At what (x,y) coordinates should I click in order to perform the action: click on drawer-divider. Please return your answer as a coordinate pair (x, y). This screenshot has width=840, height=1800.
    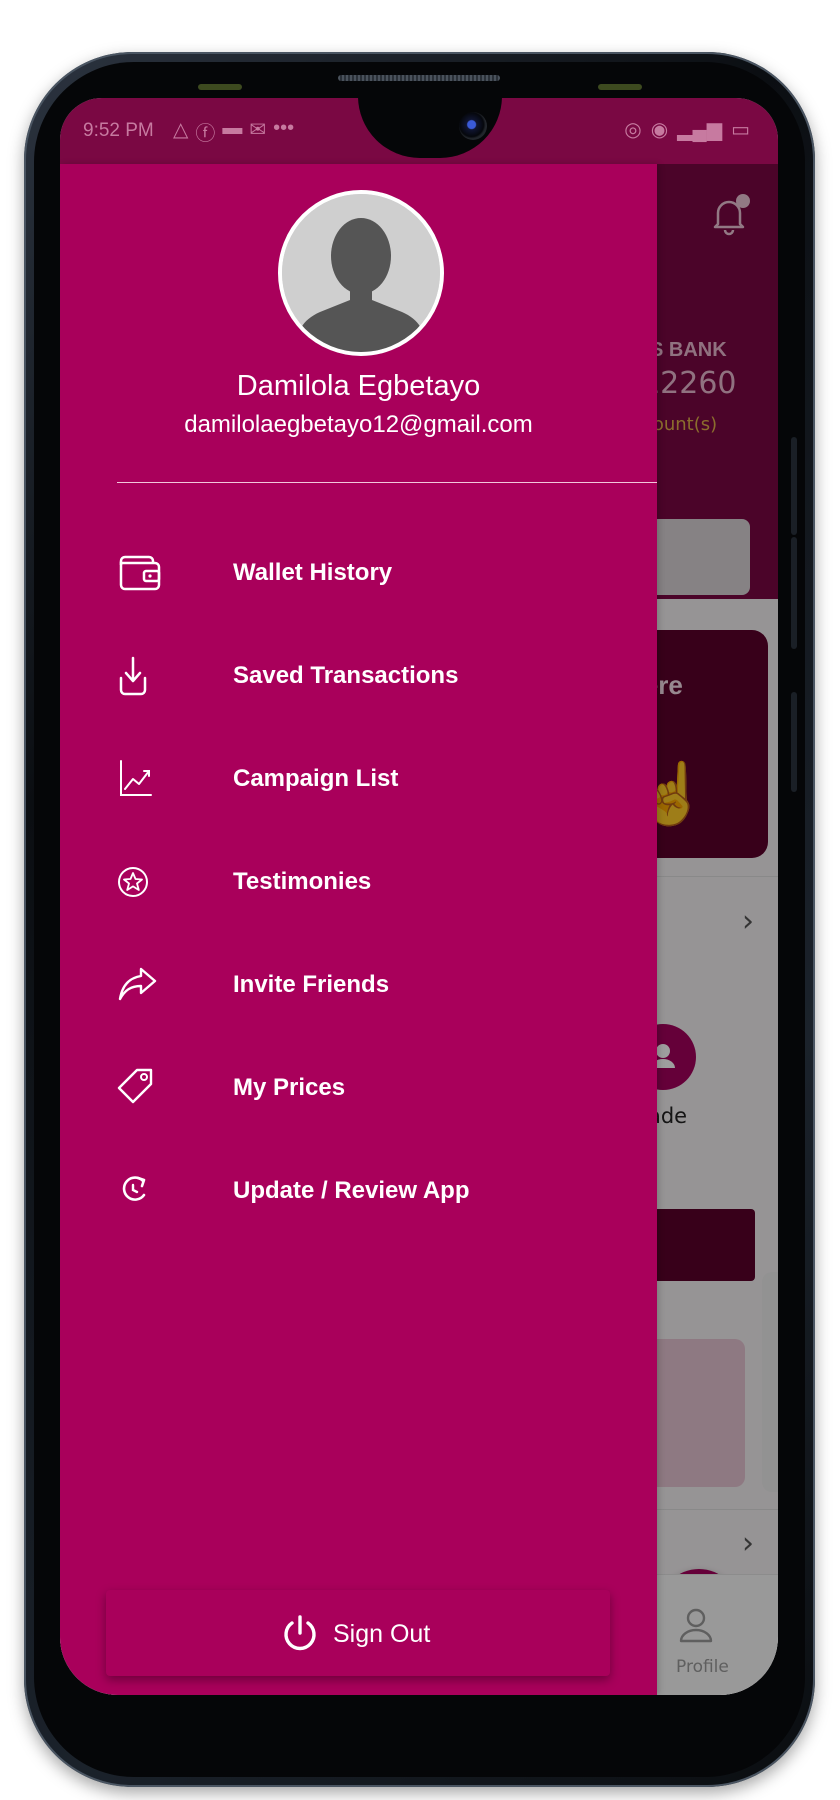
    Looking at the image, I should click on (387, 482).